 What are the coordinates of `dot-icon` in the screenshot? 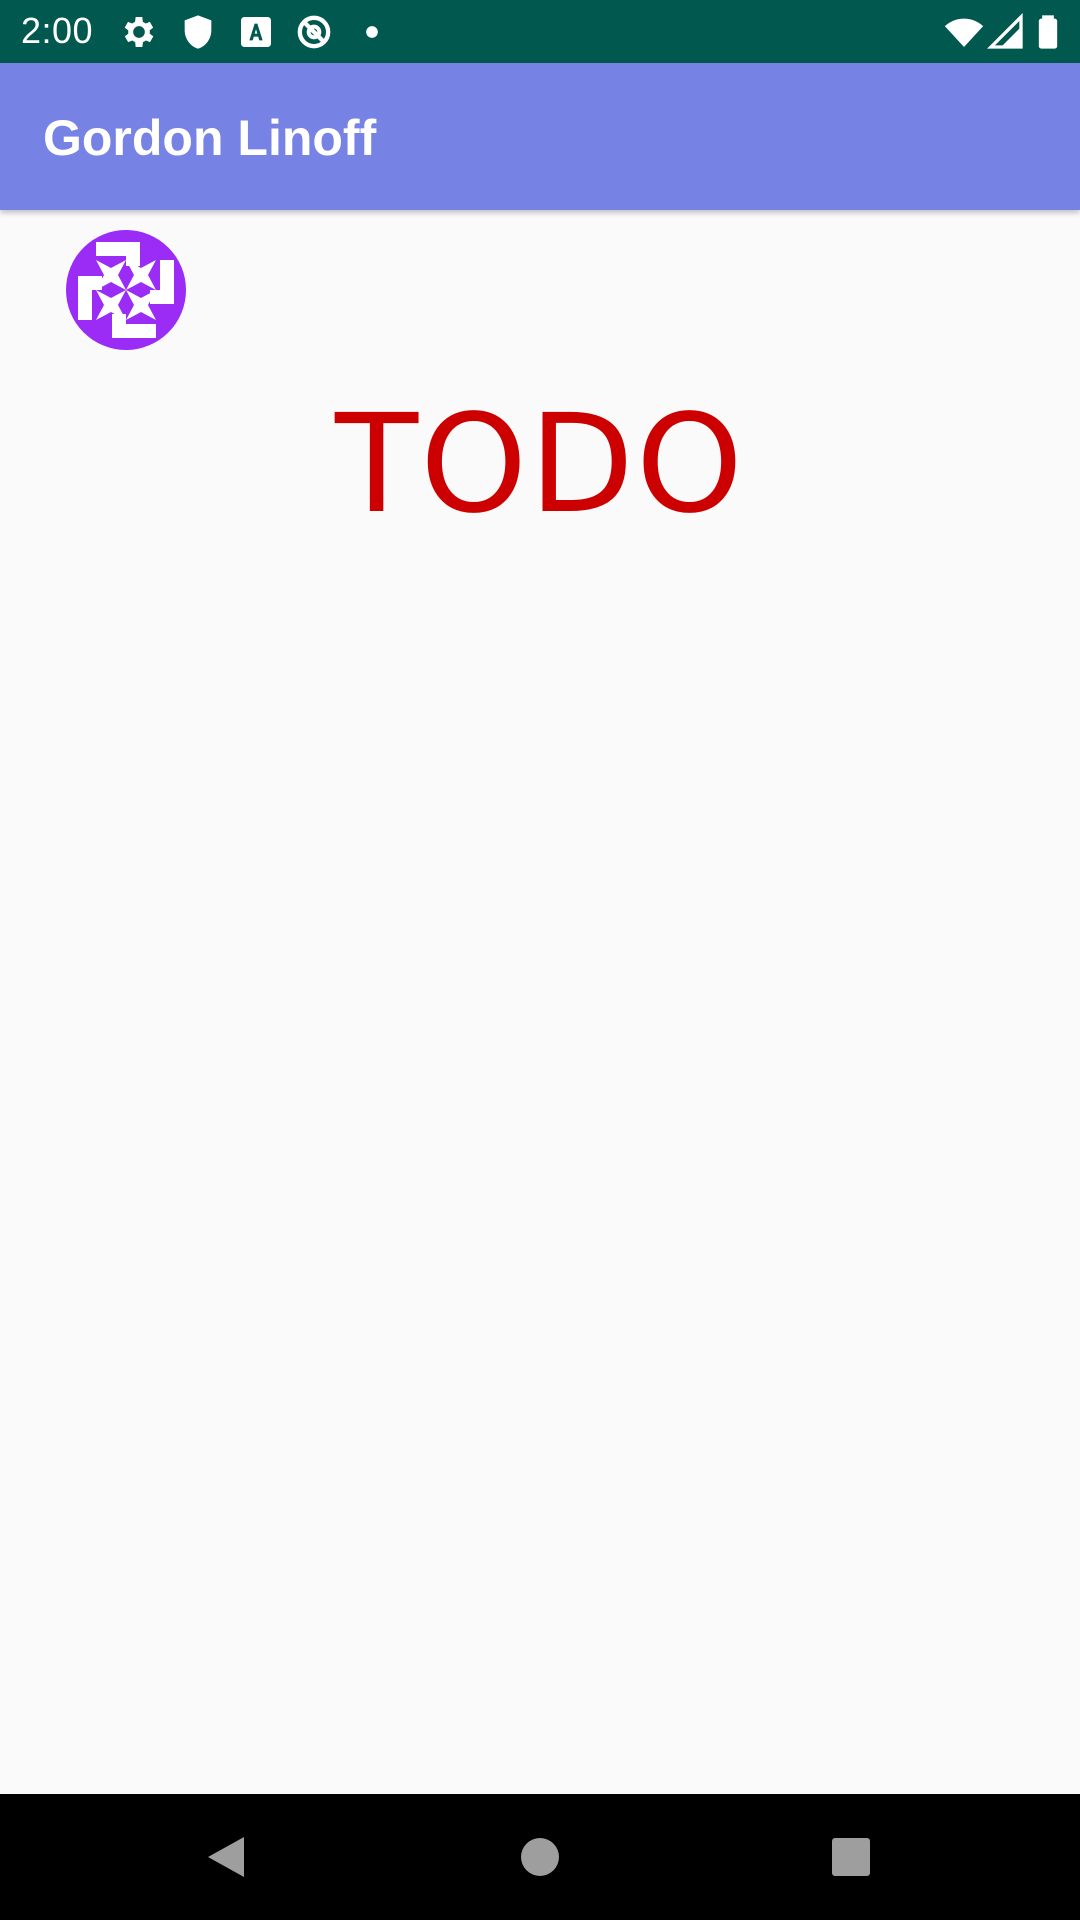 It's located at (372, 32).